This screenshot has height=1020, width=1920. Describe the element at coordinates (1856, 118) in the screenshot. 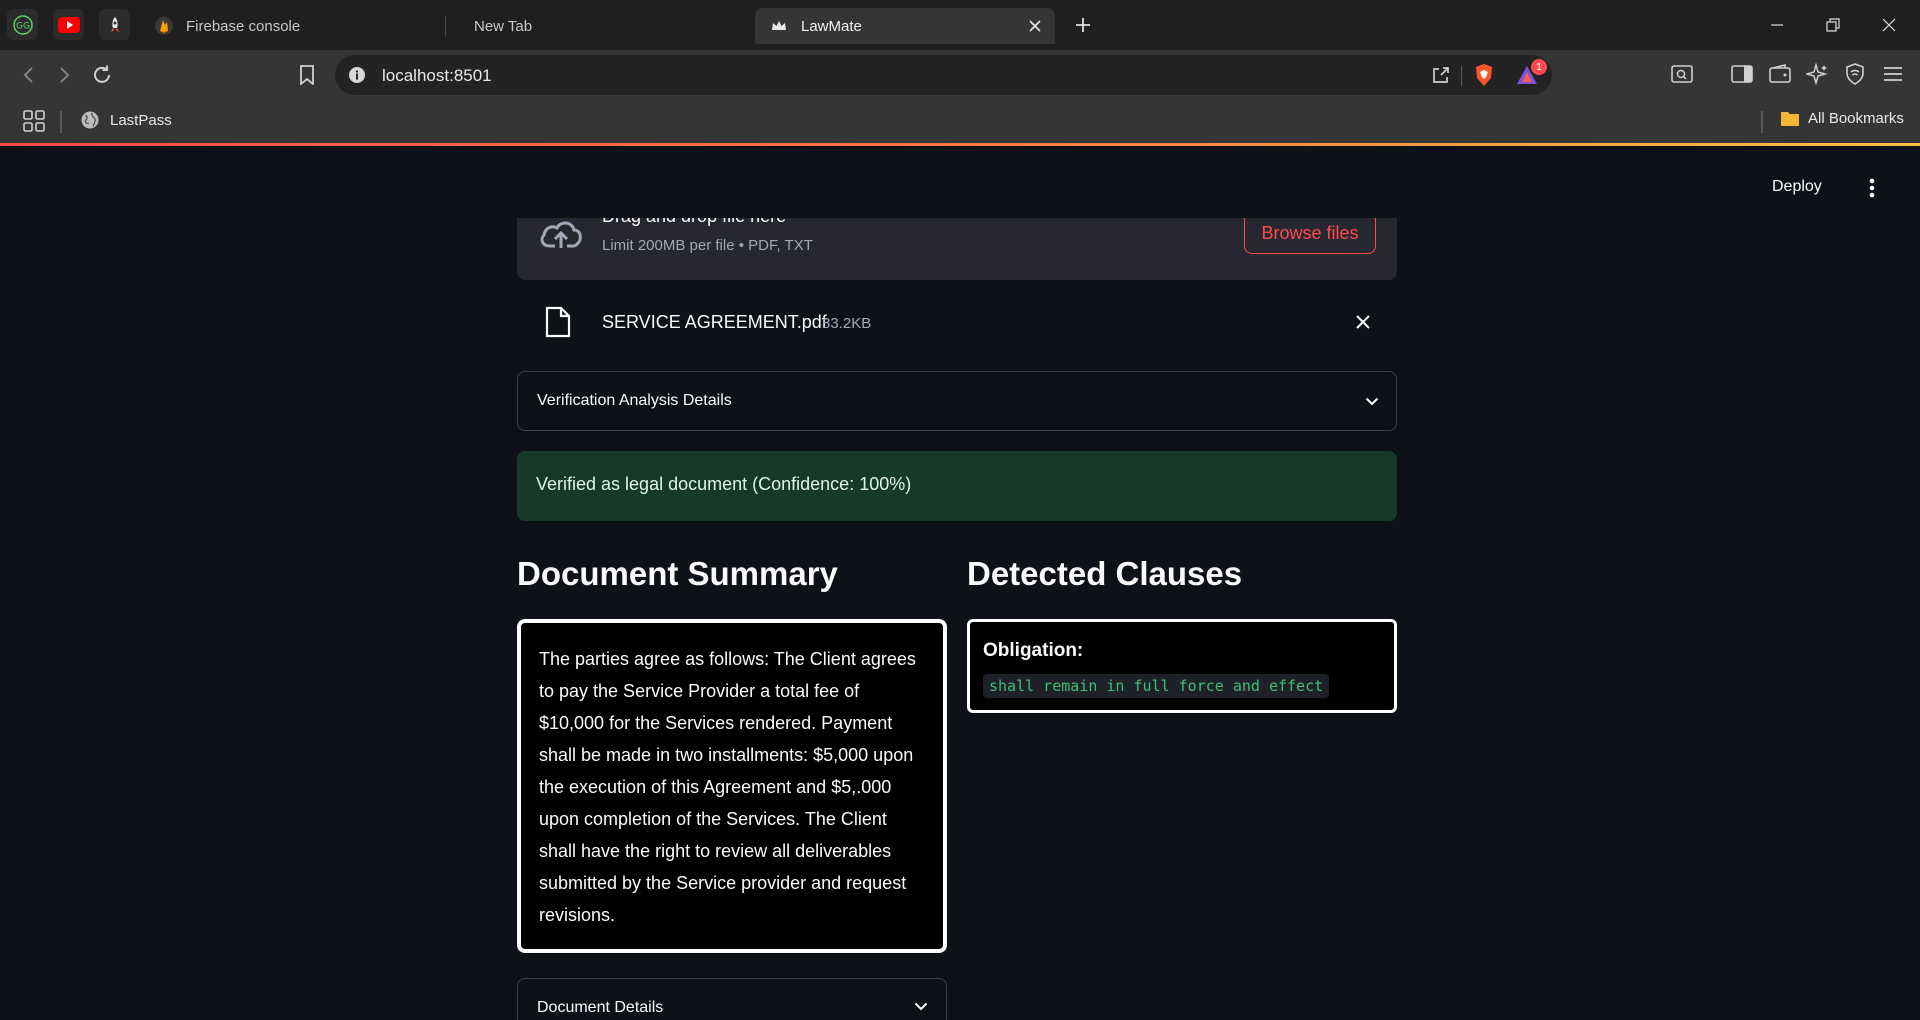

I see `all-bookmarks-label: All Bookmarks` at that location.